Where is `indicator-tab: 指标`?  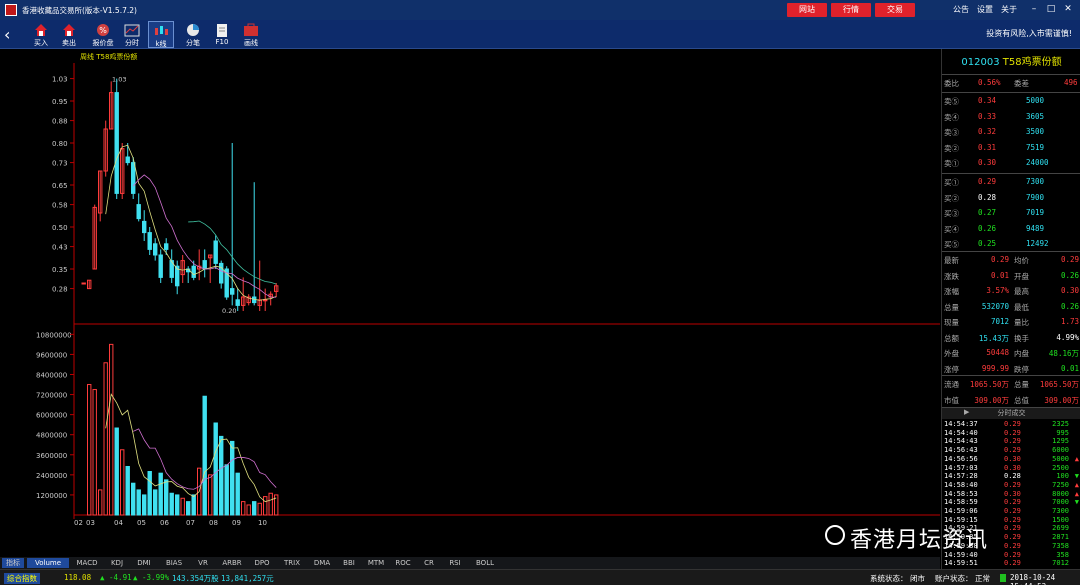 indicator-tab: 指标 is located at coordinates (13, 563).